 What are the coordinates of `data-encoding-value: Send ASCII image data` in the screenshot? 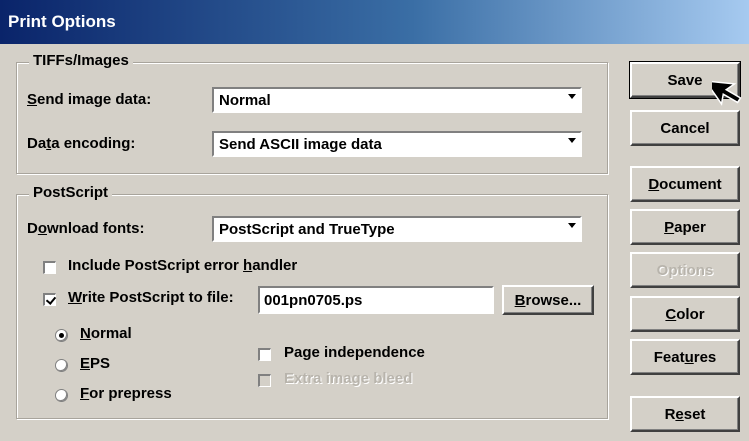 It's located at (300, 144).